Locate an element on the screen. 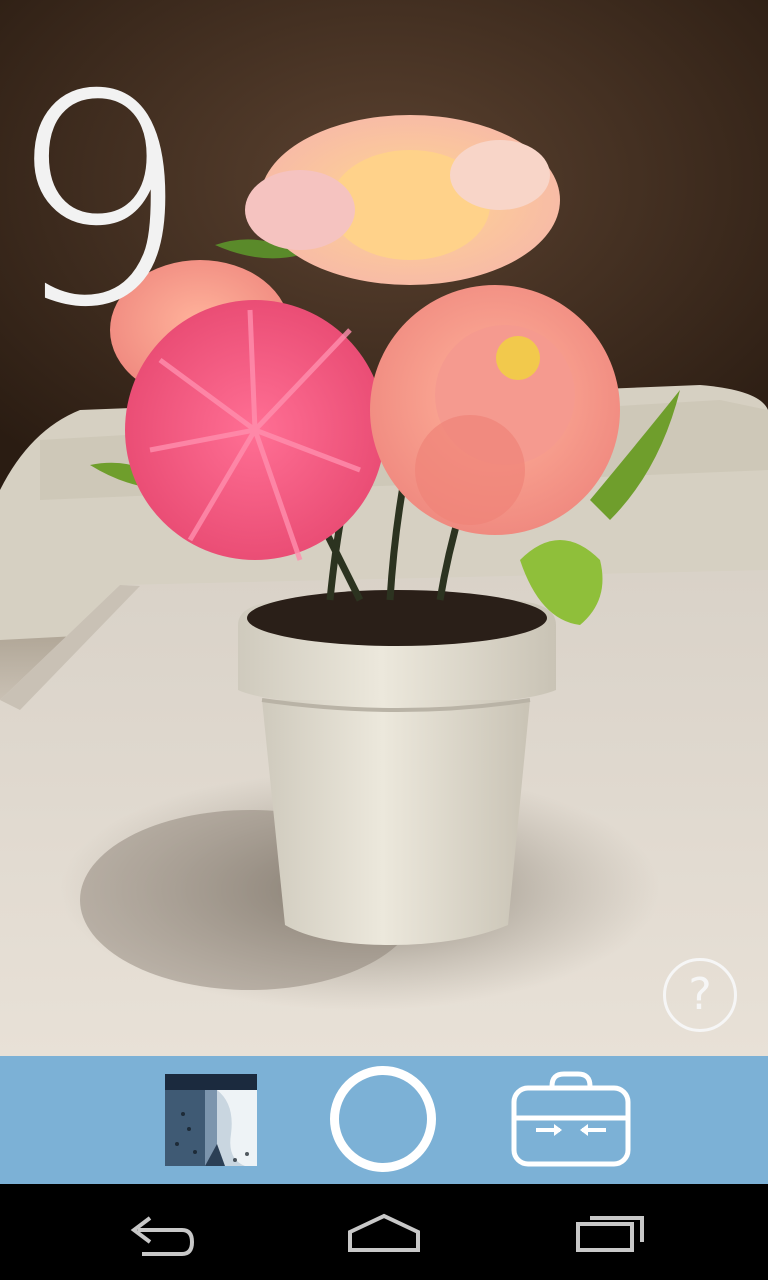  countdown-timer: 9 is located at coordinates (98, 202).